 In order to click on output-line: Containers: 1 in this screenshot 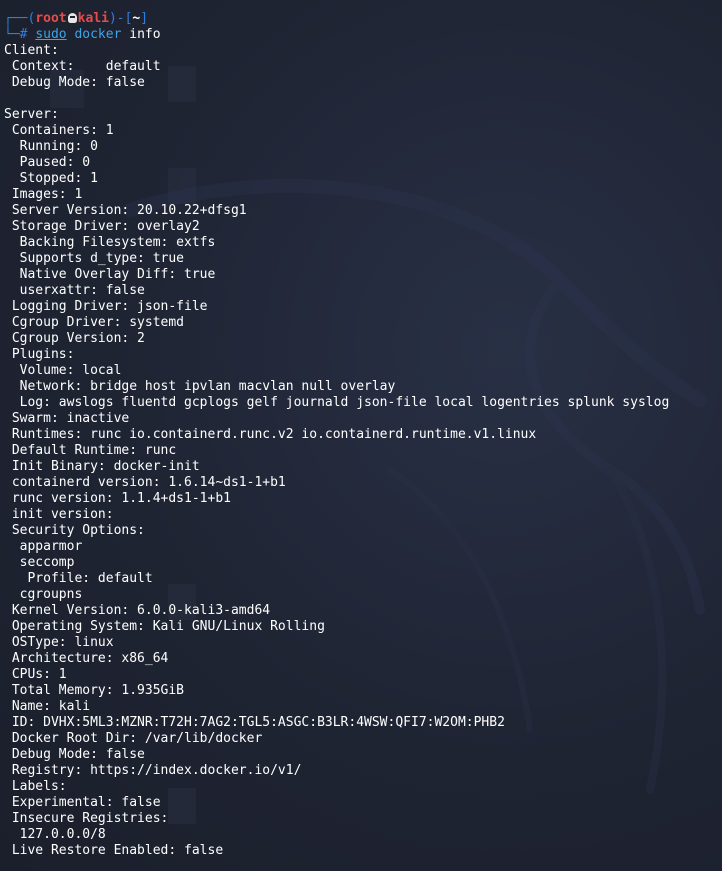, I will do `click(59, 130)`.